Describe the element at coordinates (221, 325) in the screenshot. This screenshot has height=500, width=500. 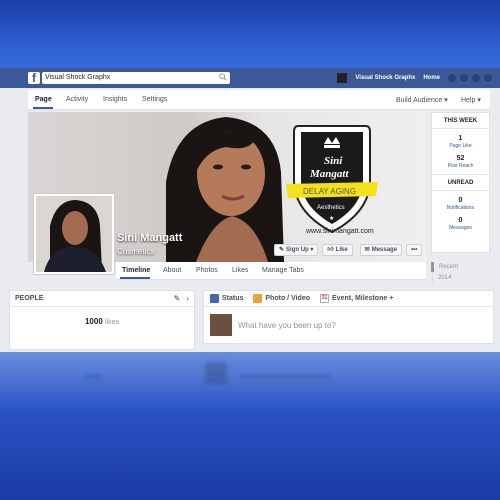
I see `composer-avatar` at that location.